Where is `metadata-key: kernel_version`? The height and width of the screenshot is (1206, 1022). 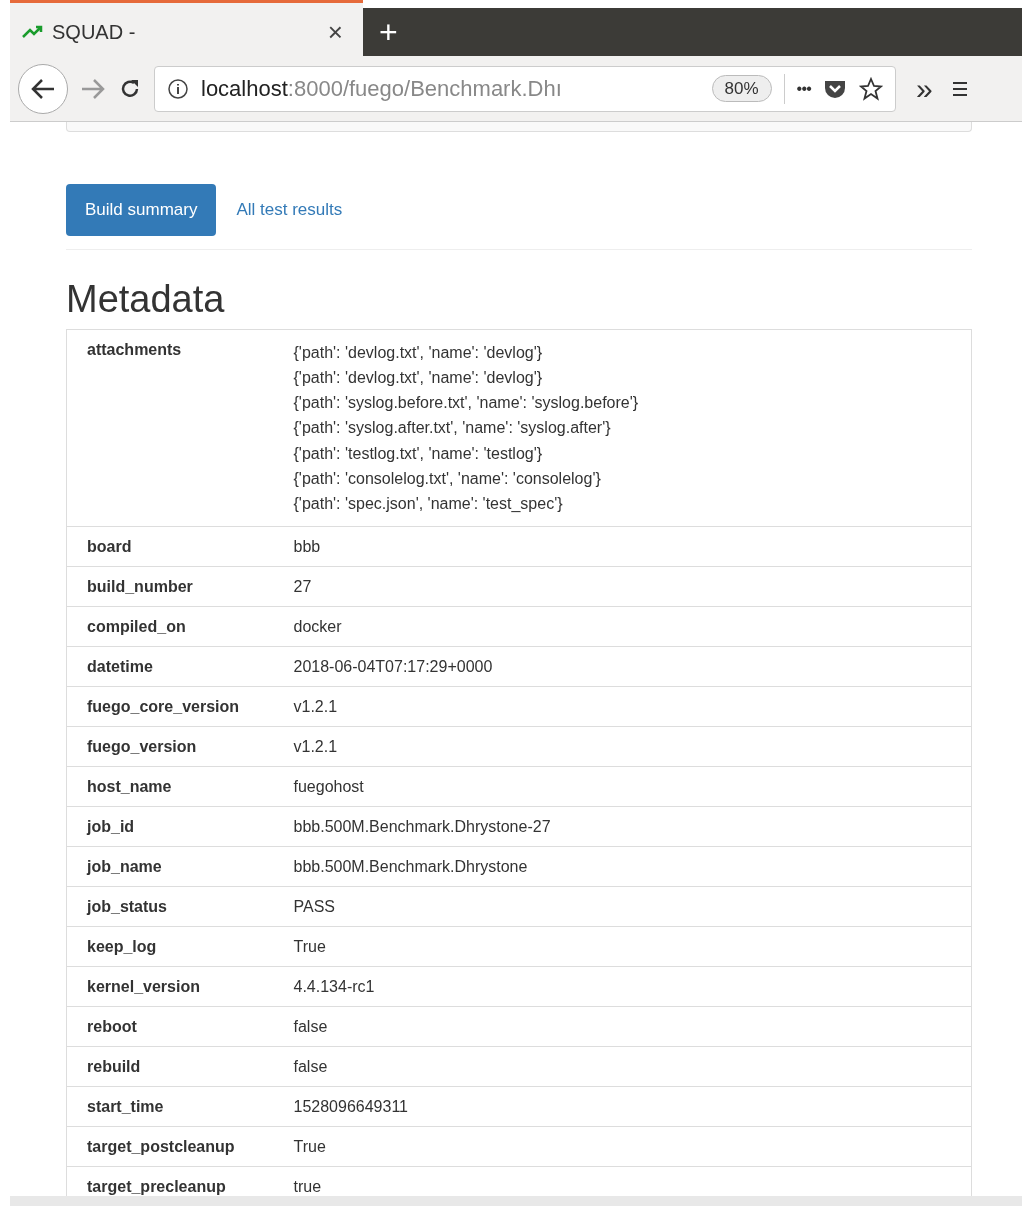 metadata-key: kernel_version is located at coordinates (143, 986).